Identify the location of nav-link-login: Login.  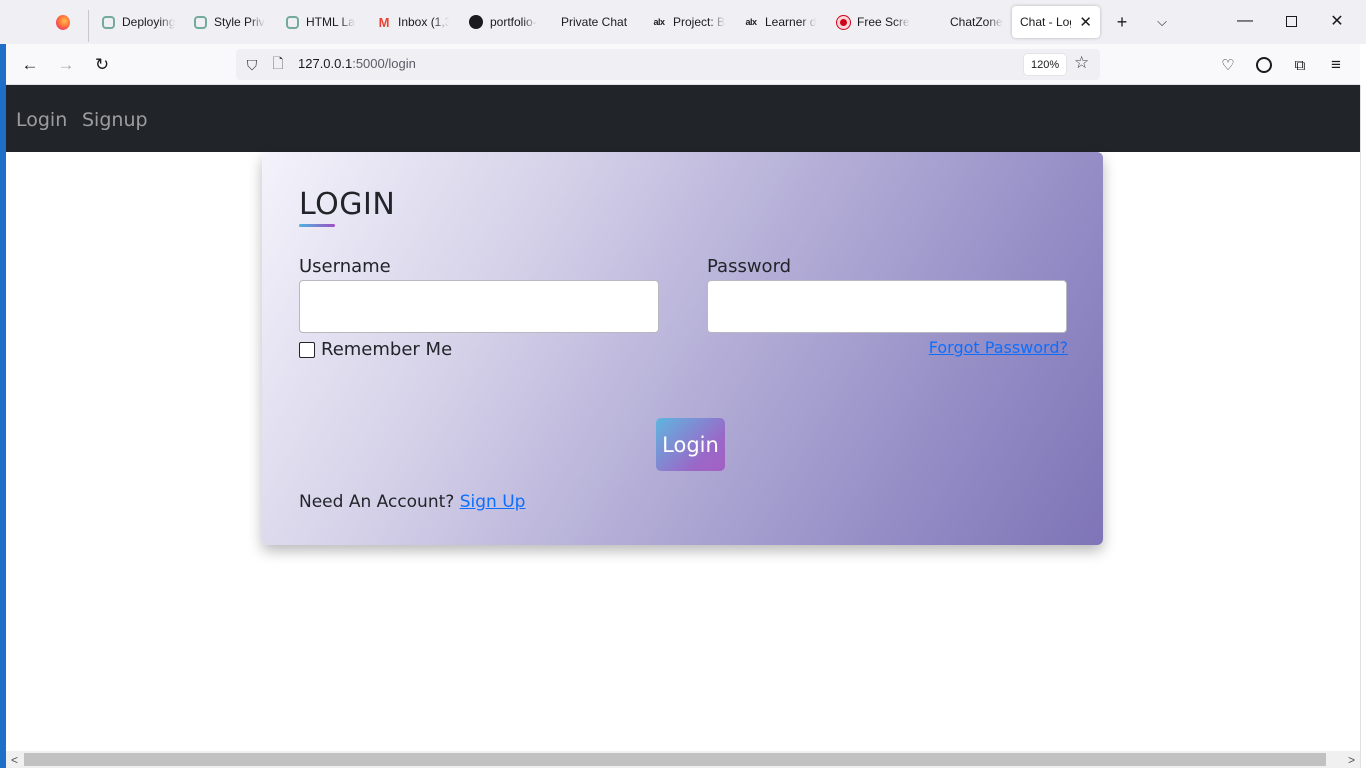
(41, 120).